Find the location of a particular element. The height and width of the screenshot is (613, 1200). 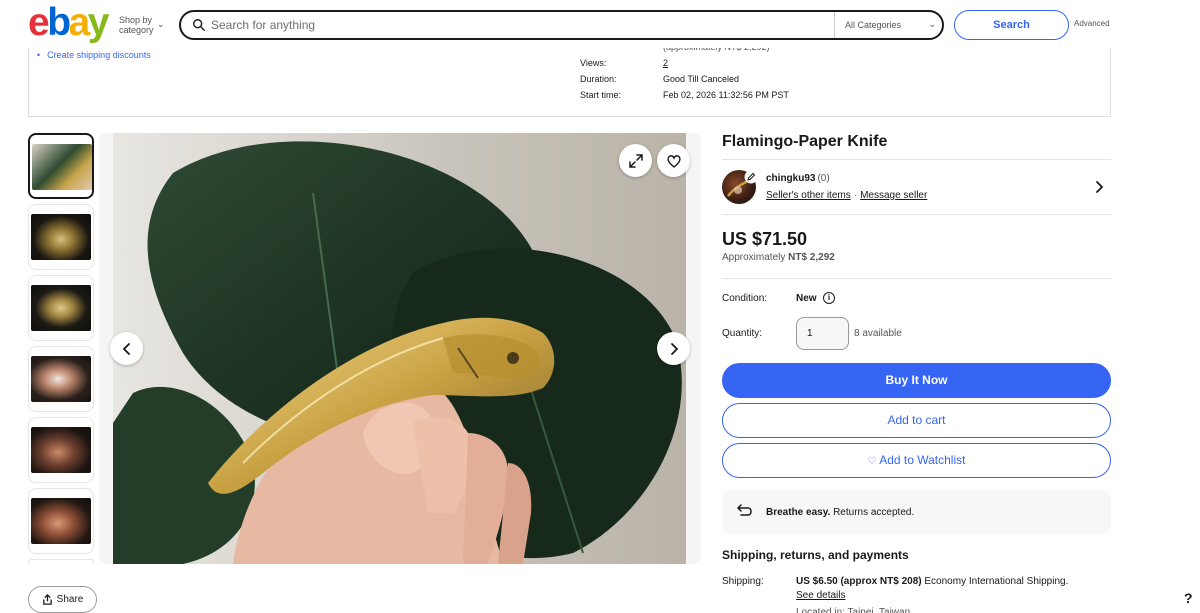

duration-value: Good Till Canceled is located at coordinates (701, 79).